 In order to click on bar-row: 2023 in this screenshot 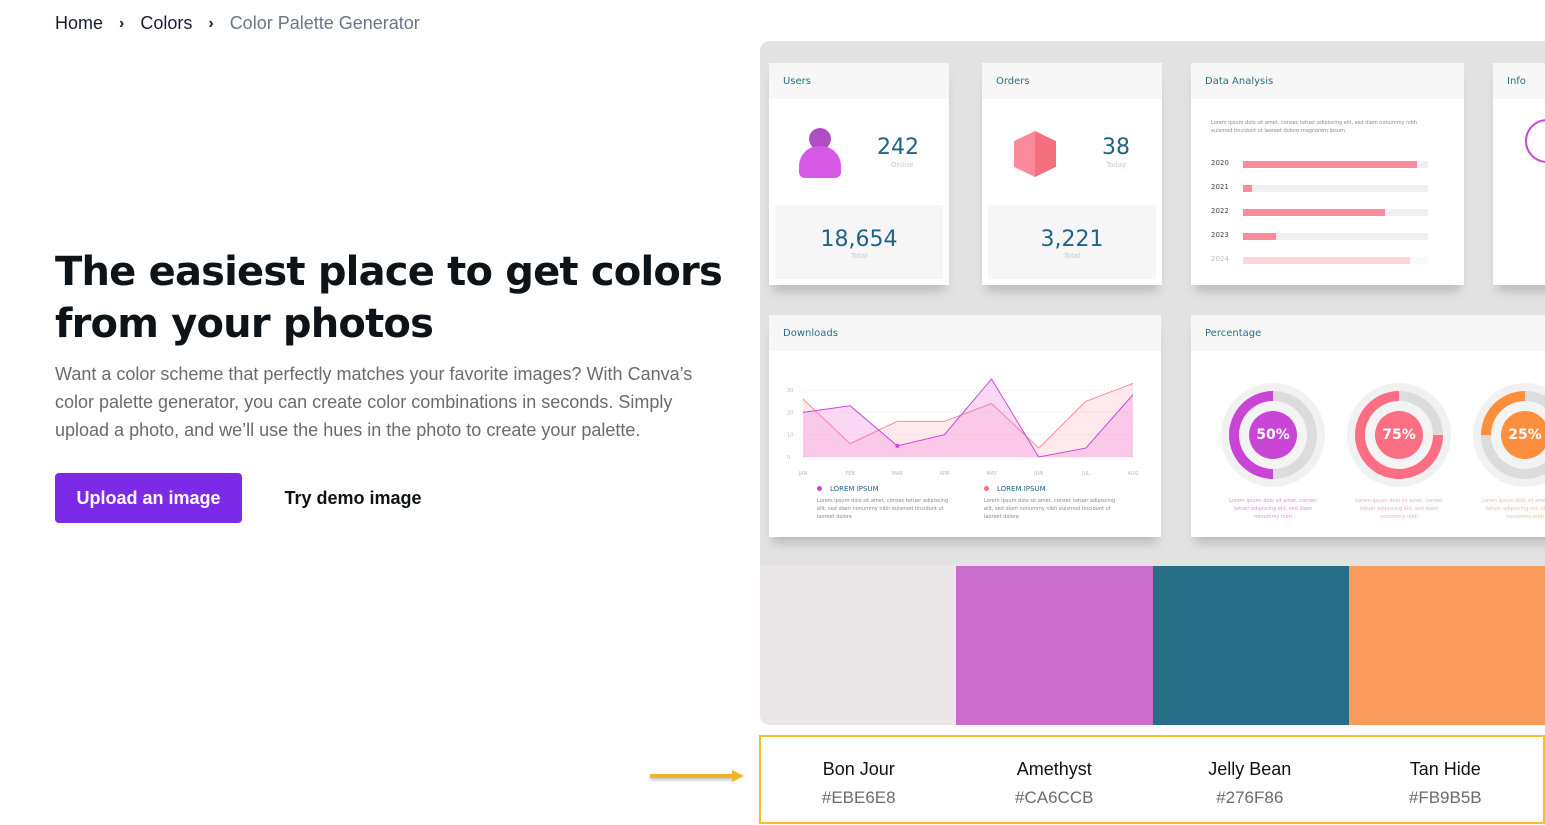, I will do `click(1319, 236)`.